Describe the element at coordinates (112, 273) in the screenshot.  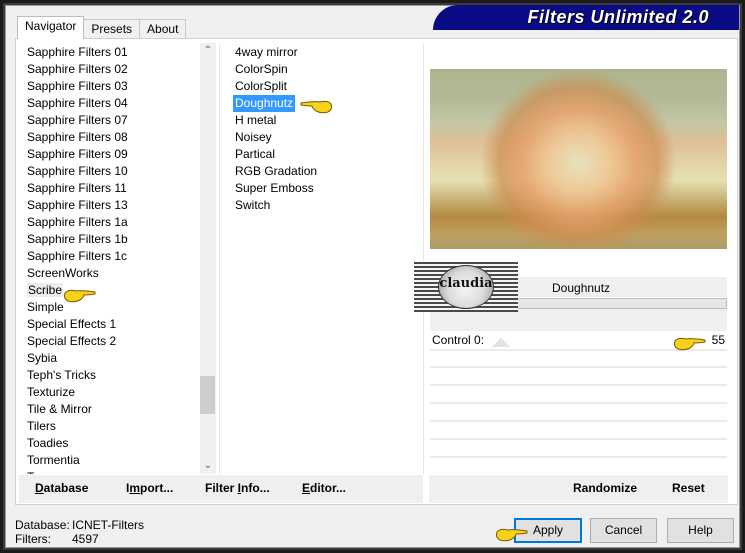
I see `category-item: ScreenWorks` at that location.